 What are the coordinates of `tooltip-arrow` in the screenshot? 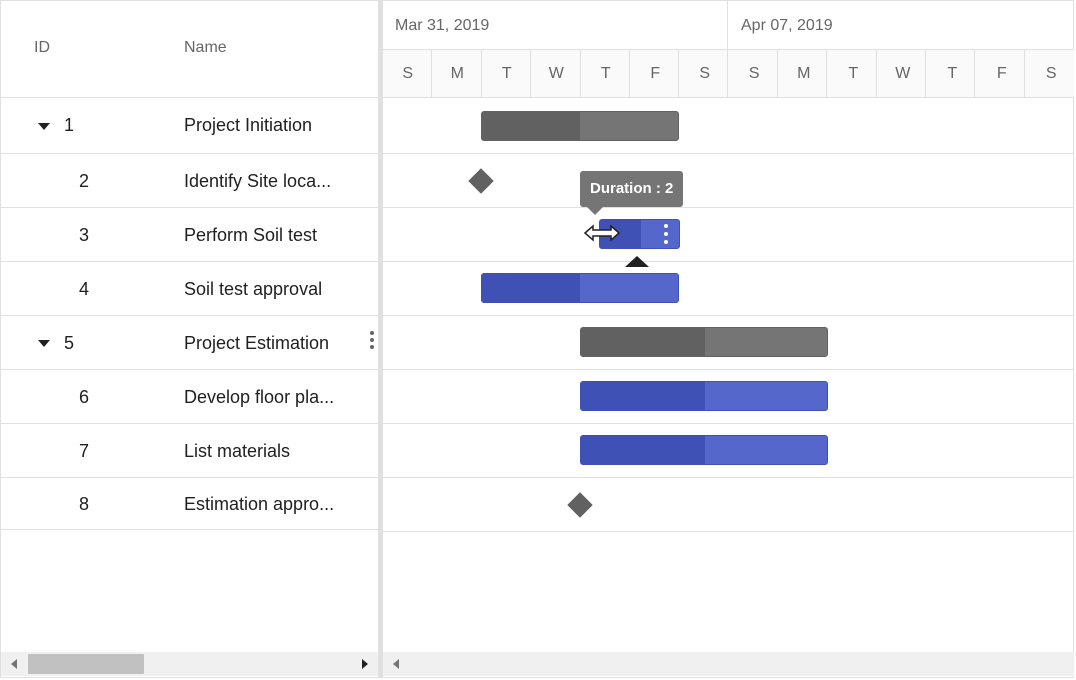 It's located at (595, 211).